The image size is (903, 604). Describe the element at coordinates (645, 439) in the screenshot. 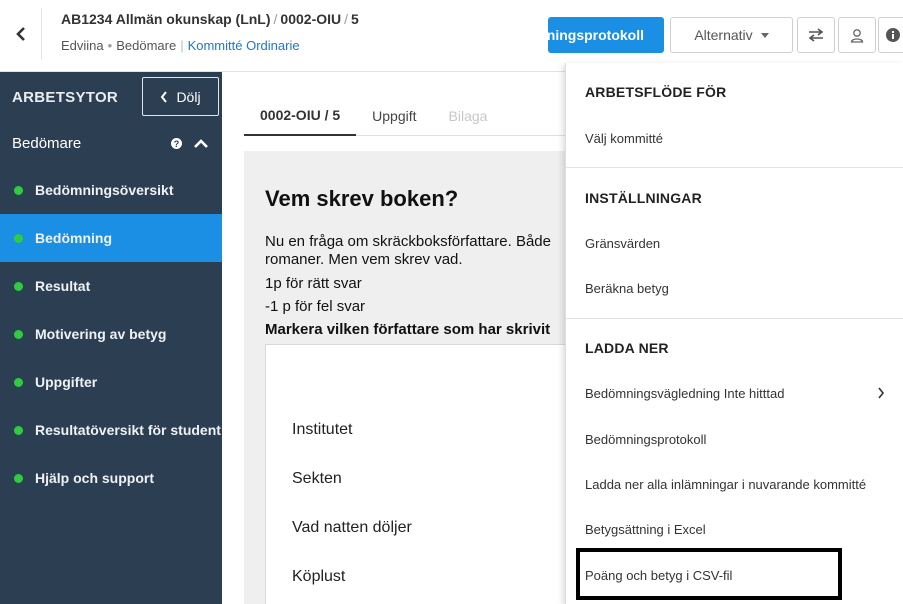

I see `menu-item-assessment-protocol: Bedömningsprotokoll` at that location.